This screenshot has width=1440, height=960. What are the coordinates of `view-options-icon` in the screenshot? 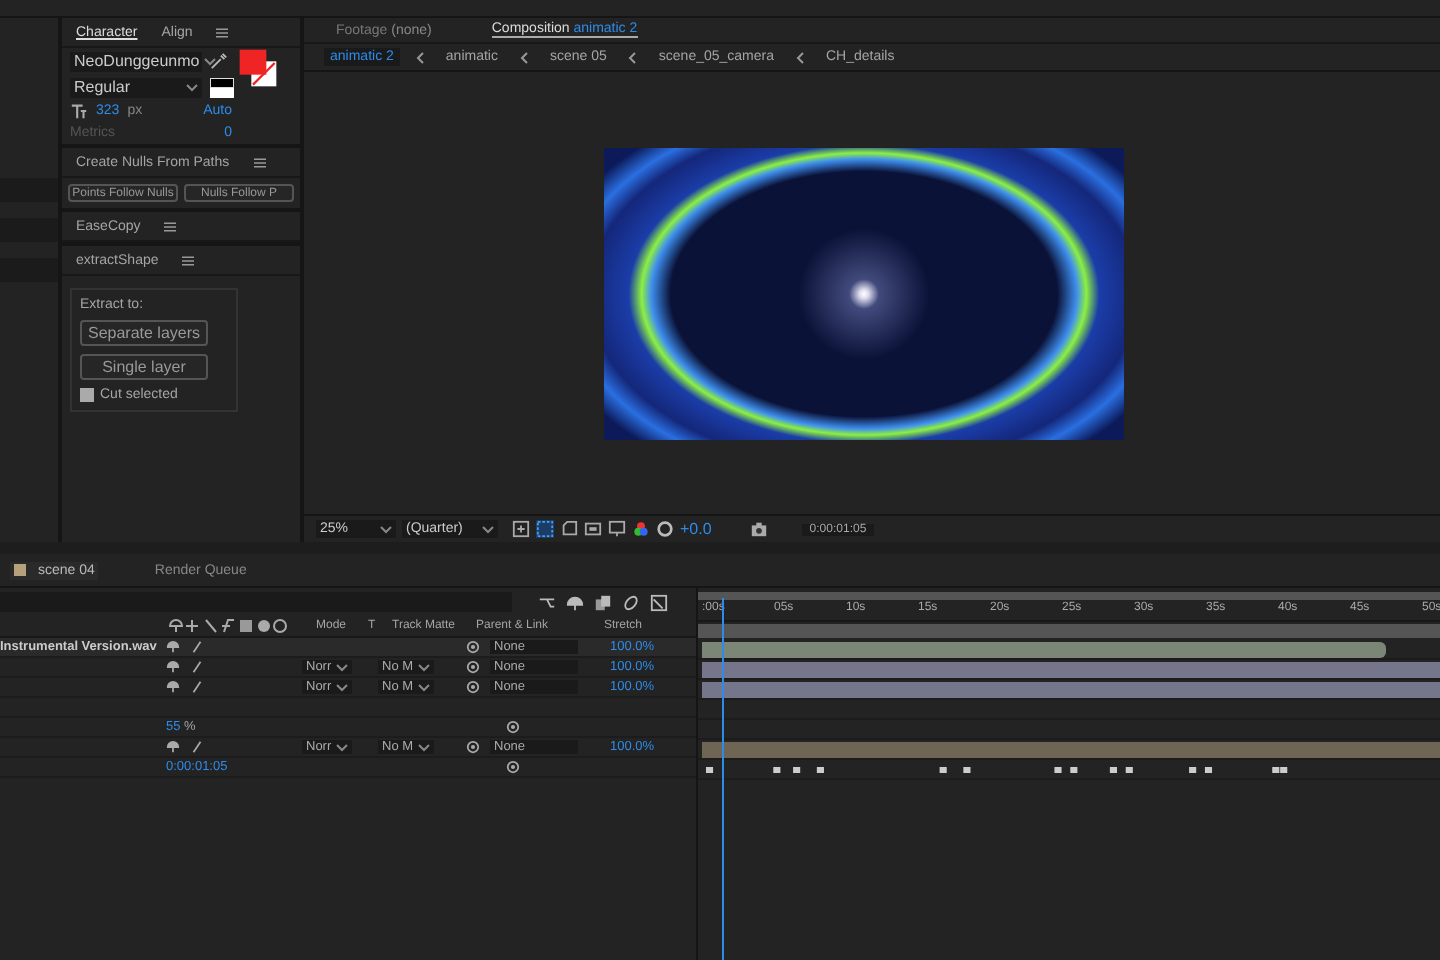 It's located at (521, 529).